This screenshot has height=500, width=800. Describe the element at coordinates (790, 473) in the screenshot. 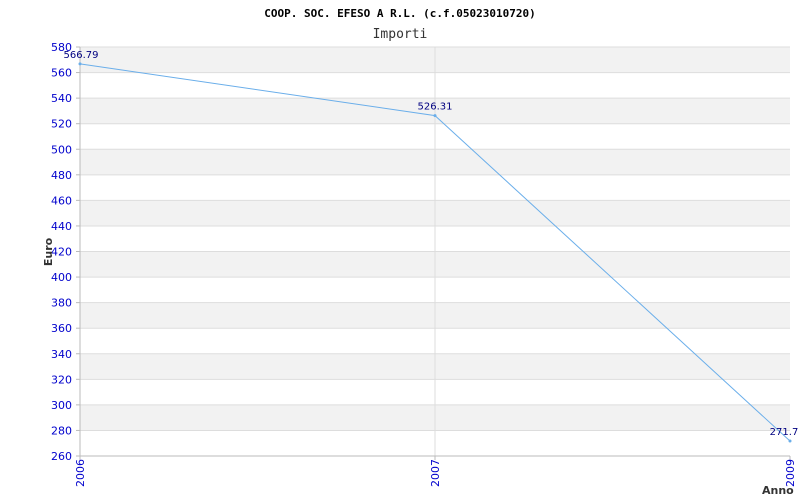

I see `x-tick-label: 2009` at that location.